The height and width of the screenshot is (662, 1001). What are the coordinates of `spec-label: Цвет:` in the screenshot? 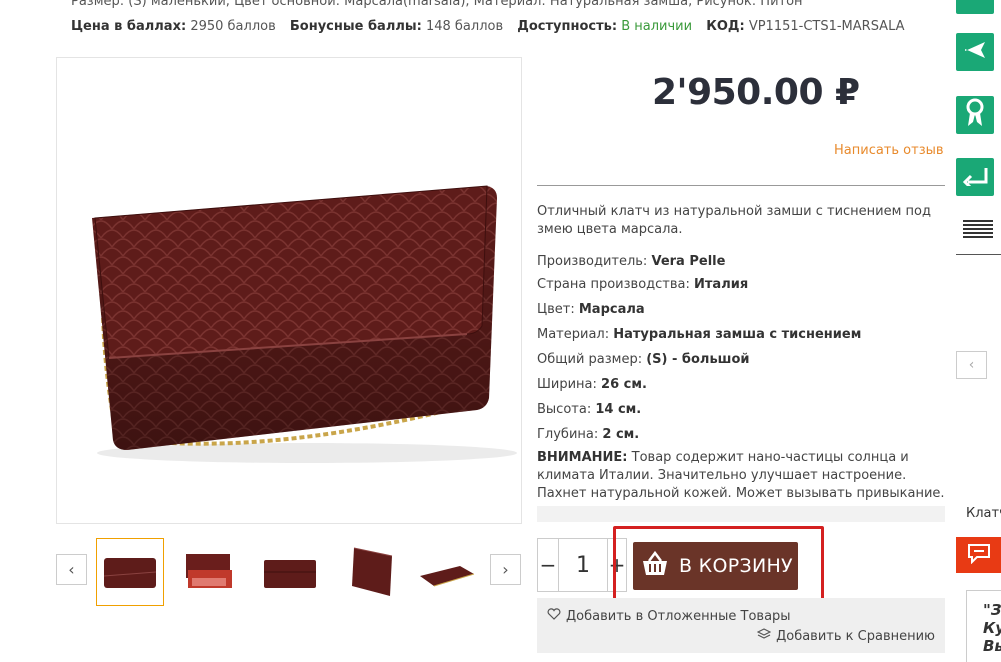 It's located at (556, 309).